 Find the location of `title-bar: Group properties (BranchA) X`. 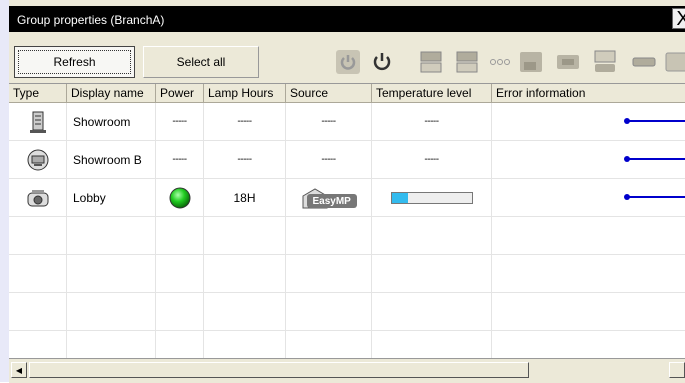

title-bar: Group properties (BranchA) X is located at coordinates (347, 19).